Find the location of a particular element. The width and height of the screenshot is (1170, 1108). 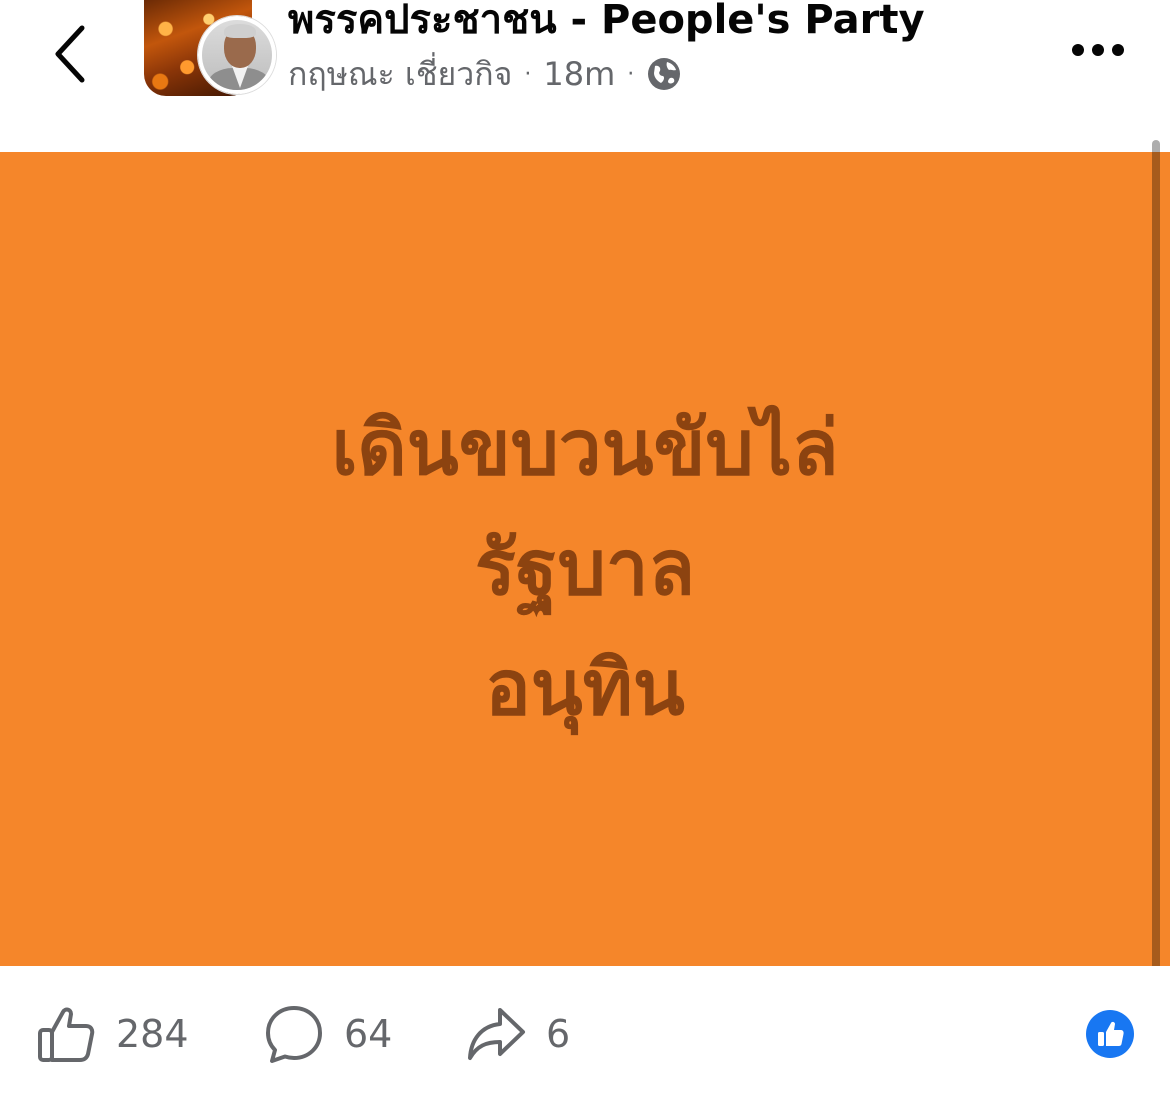

share-button: 6 is located at coordinates (518, 1034).